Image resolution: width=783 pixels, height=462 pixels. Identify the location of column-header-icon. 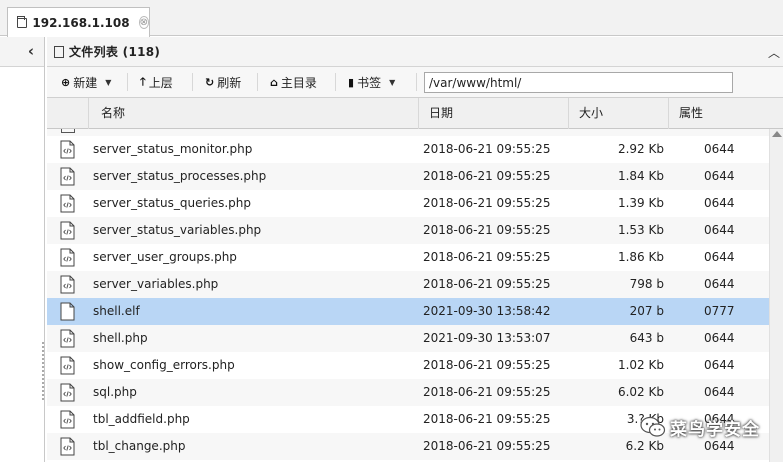
(68, 113).